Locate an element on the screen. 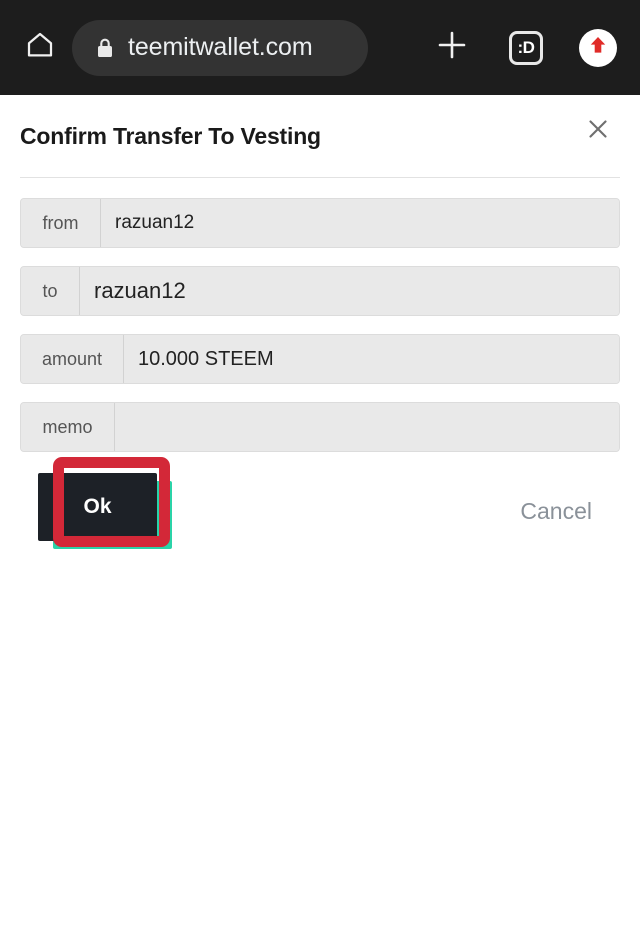 The height and width of the screenshot is (948, 640). field-to: to razuan12 is located at coordinates (320, 291).